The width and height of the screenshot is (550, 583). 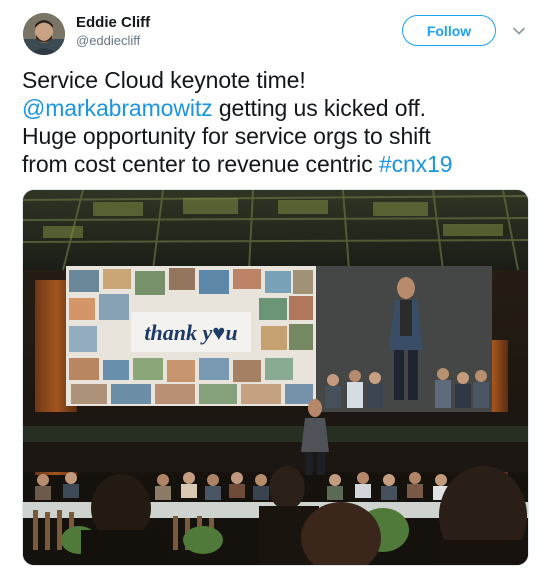 I want to click on chevron-down-icon, so click(x=519, y=31).